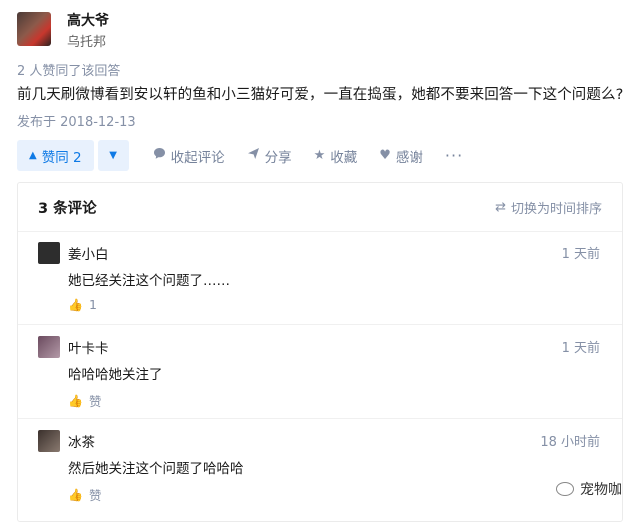 The image size is (640, 522). Describe the element at coordinates (319, 155) in the screenshot. I see `star-icon: ★` at that location.